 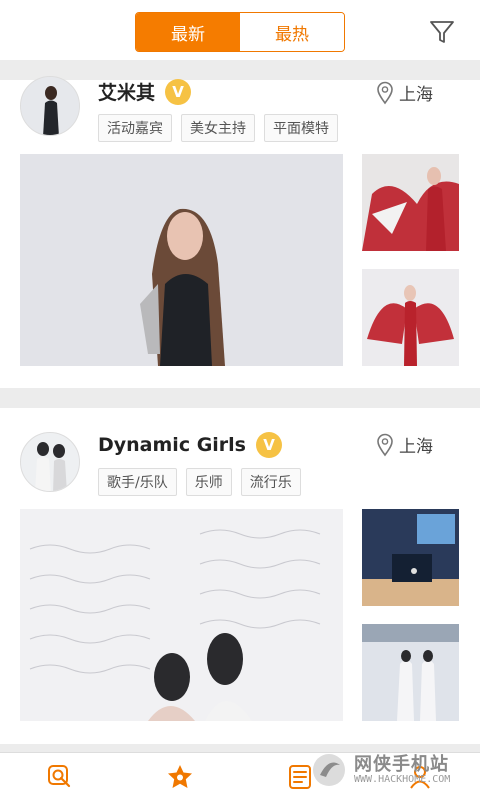 What do you see at coordinates (270, 482) in the screenshot?
I see `tag: 流行乐` at bounding box center [270, 482].